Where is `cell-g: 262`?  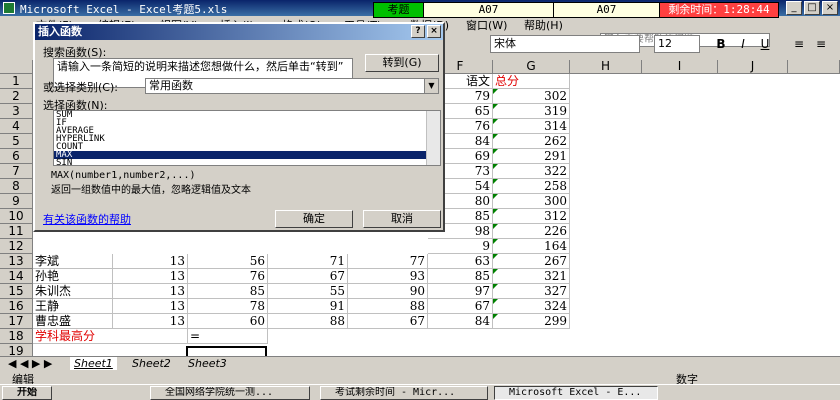 cell-g: 262 is located at coordinates (531, 141).